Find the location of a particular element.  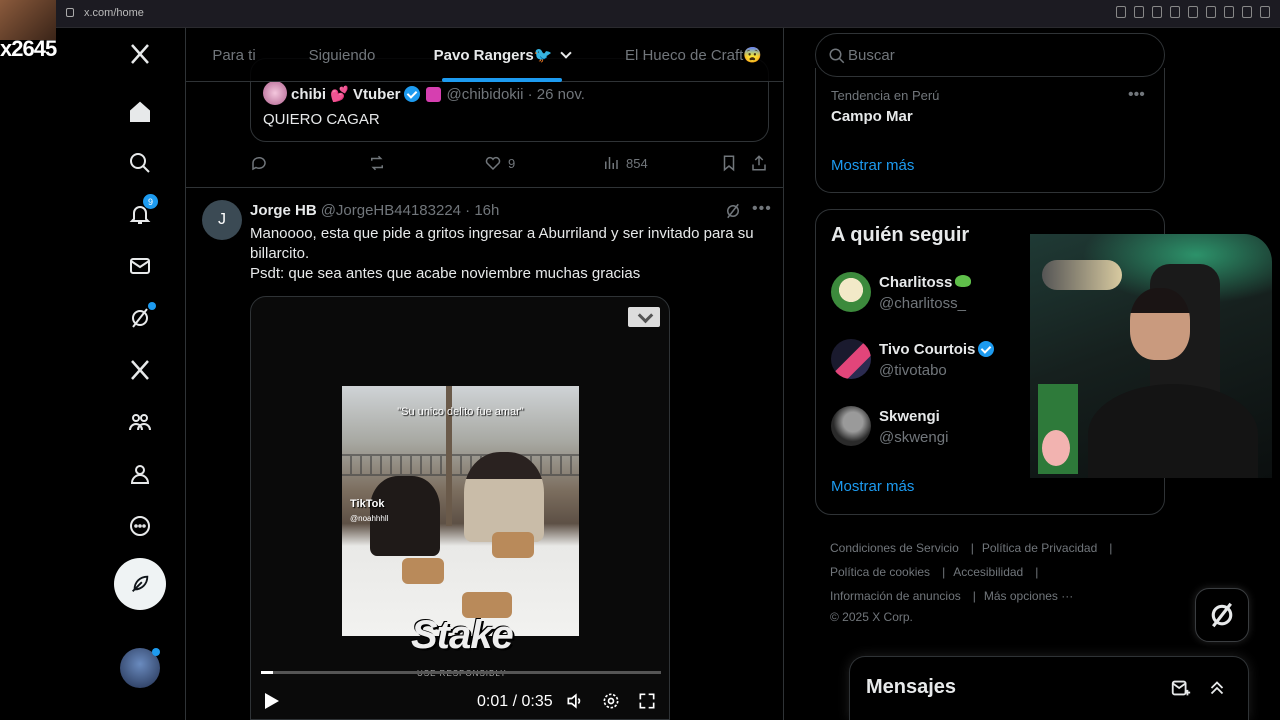

video-progress-bar is located at coordinates (461, 672).